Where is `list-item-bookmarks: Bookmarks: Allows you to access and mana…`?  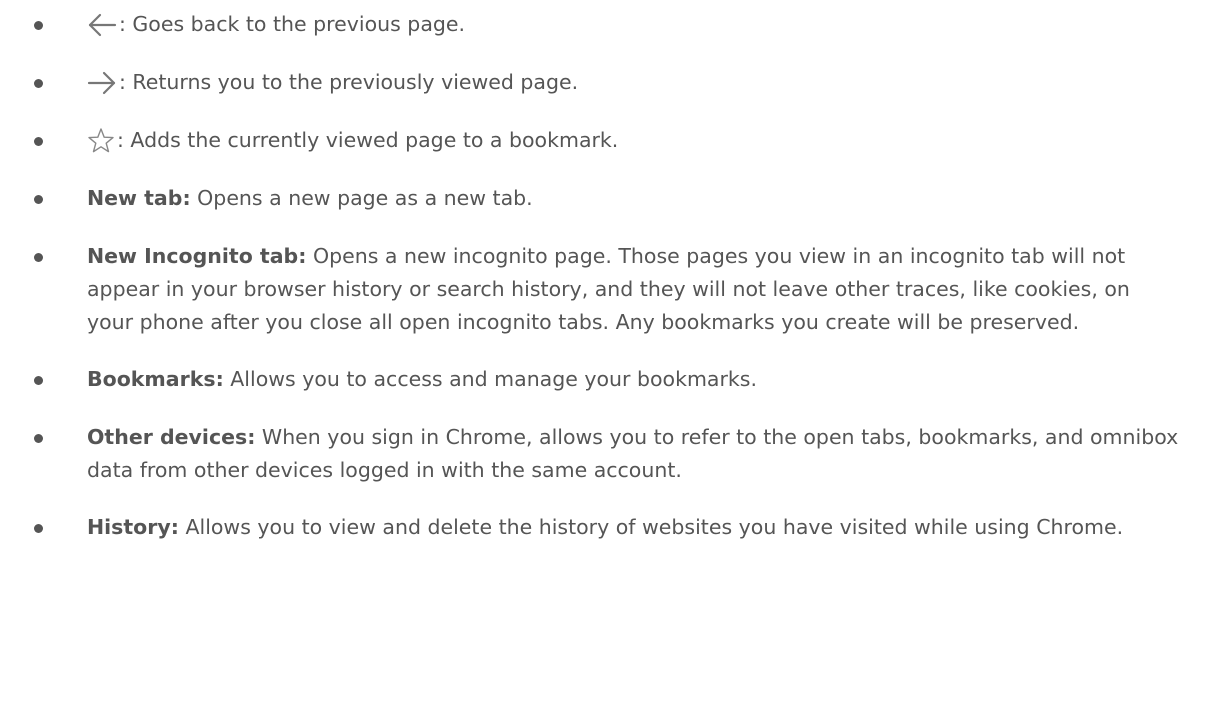
list-item-bookmarks: Bookmarks: Allows you to access and mana… is located at coordinates (605, 379).